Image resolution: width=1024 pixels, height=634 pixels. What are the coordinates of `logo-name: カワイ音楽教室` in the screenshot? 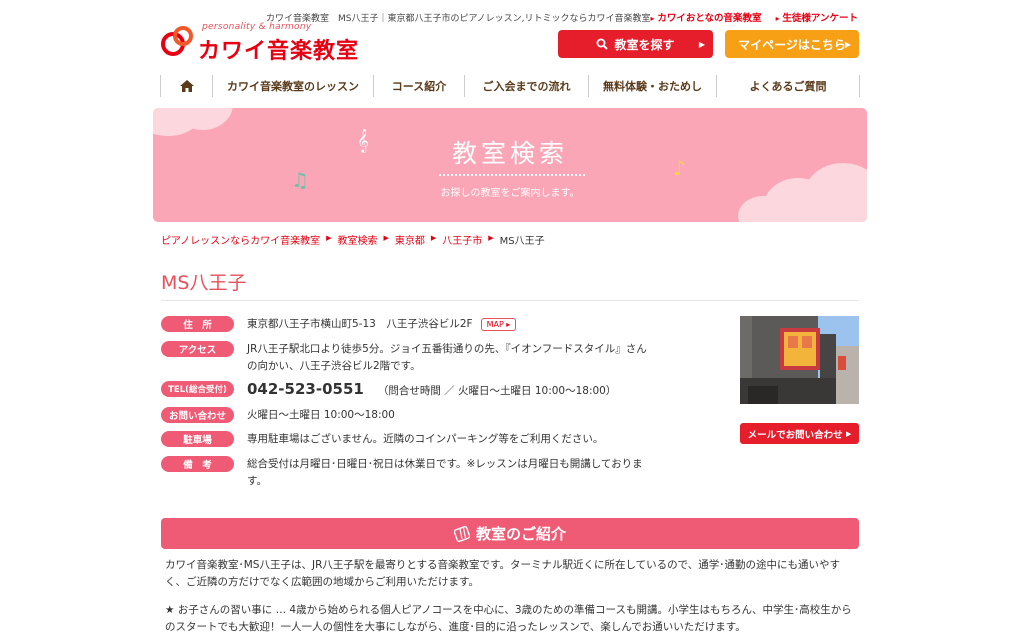 It's located at (279, 51).